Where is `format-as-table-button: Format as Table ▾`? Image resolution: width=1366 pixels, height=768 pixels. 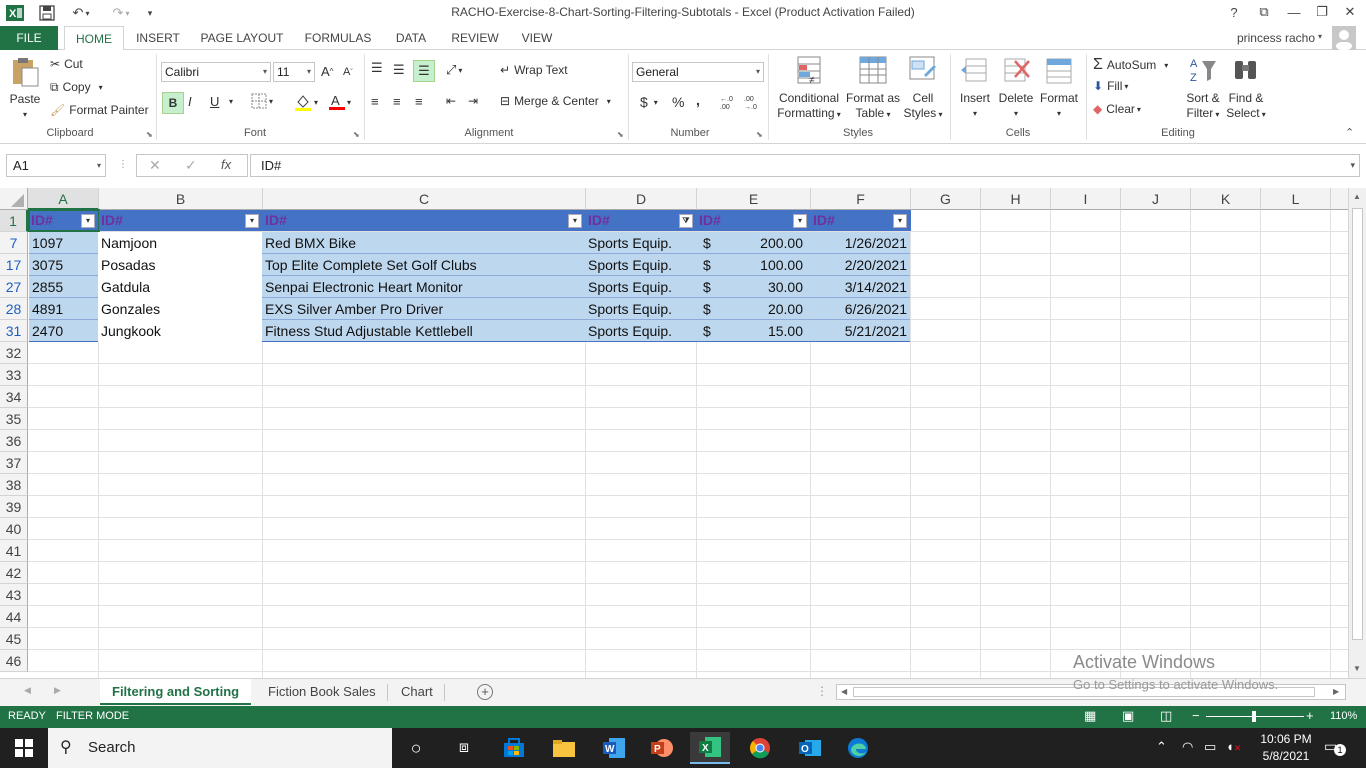
format-as-table-button: Format as Table ▾ is located at coordinates (873, 88).